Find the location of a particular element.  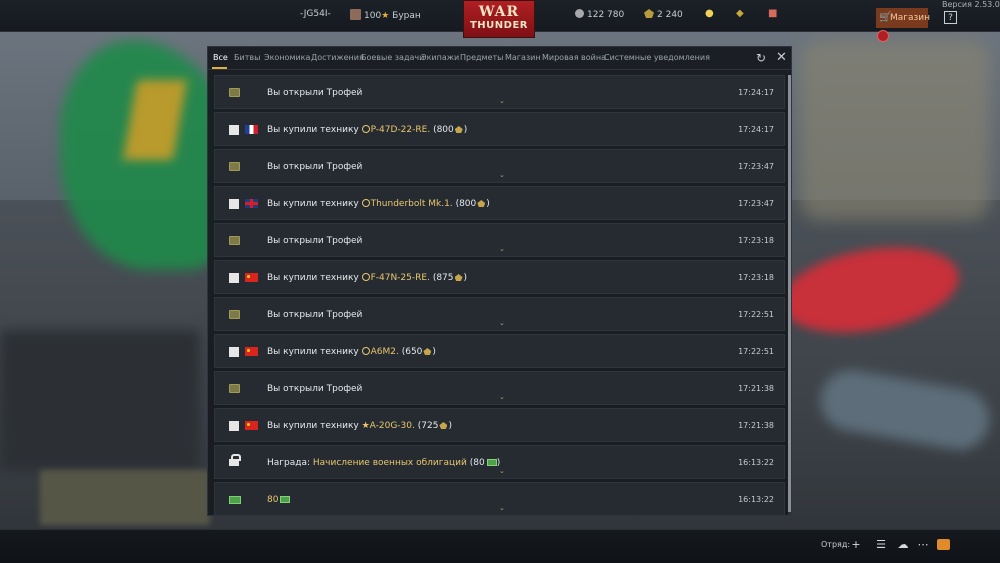

tab-achievements: Достижения is located at coordinates (337, 57).